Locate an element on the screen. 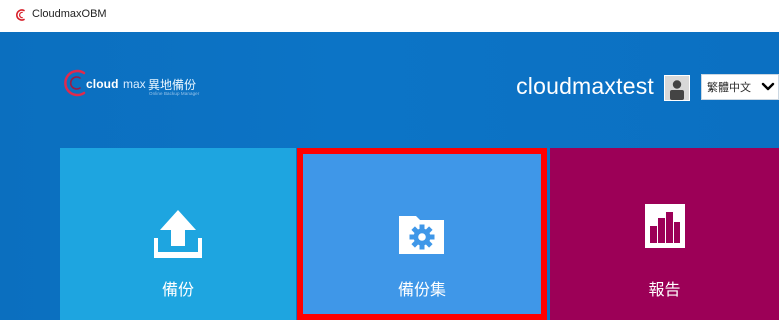  window-title: CloudmaxOBM is located at coordinates (69, 14).